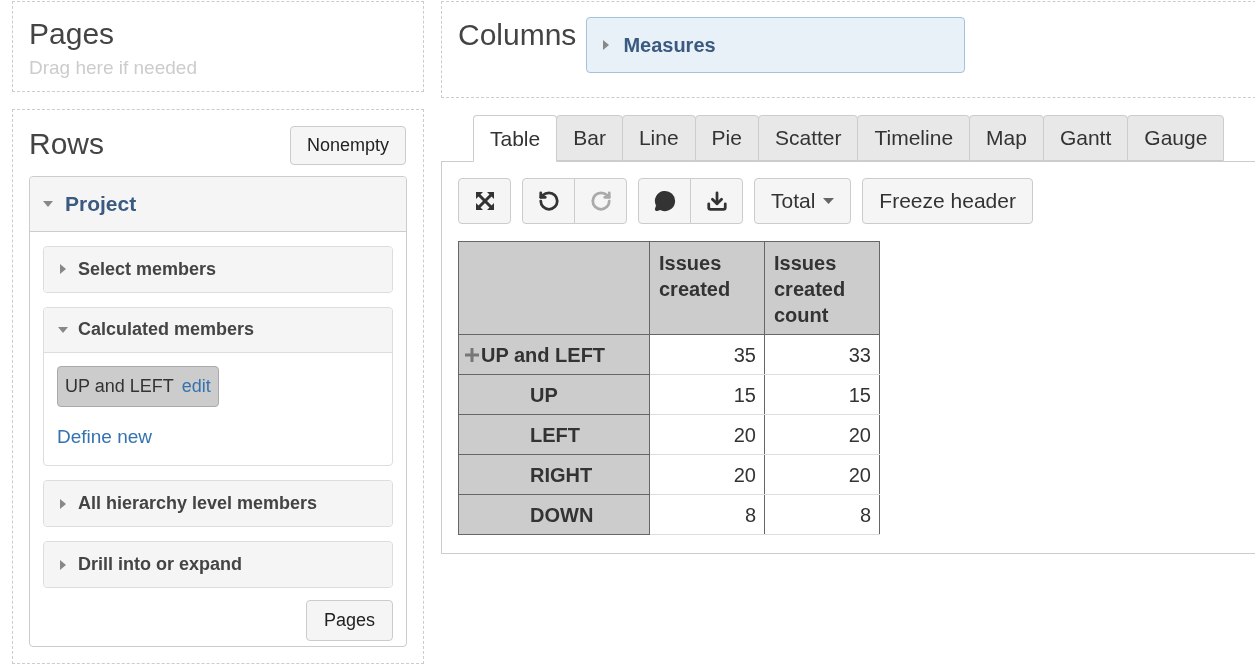  Describe the element at coordinates (561, 475) in the screenshot. I see `row-label: RIGHT` at that location.